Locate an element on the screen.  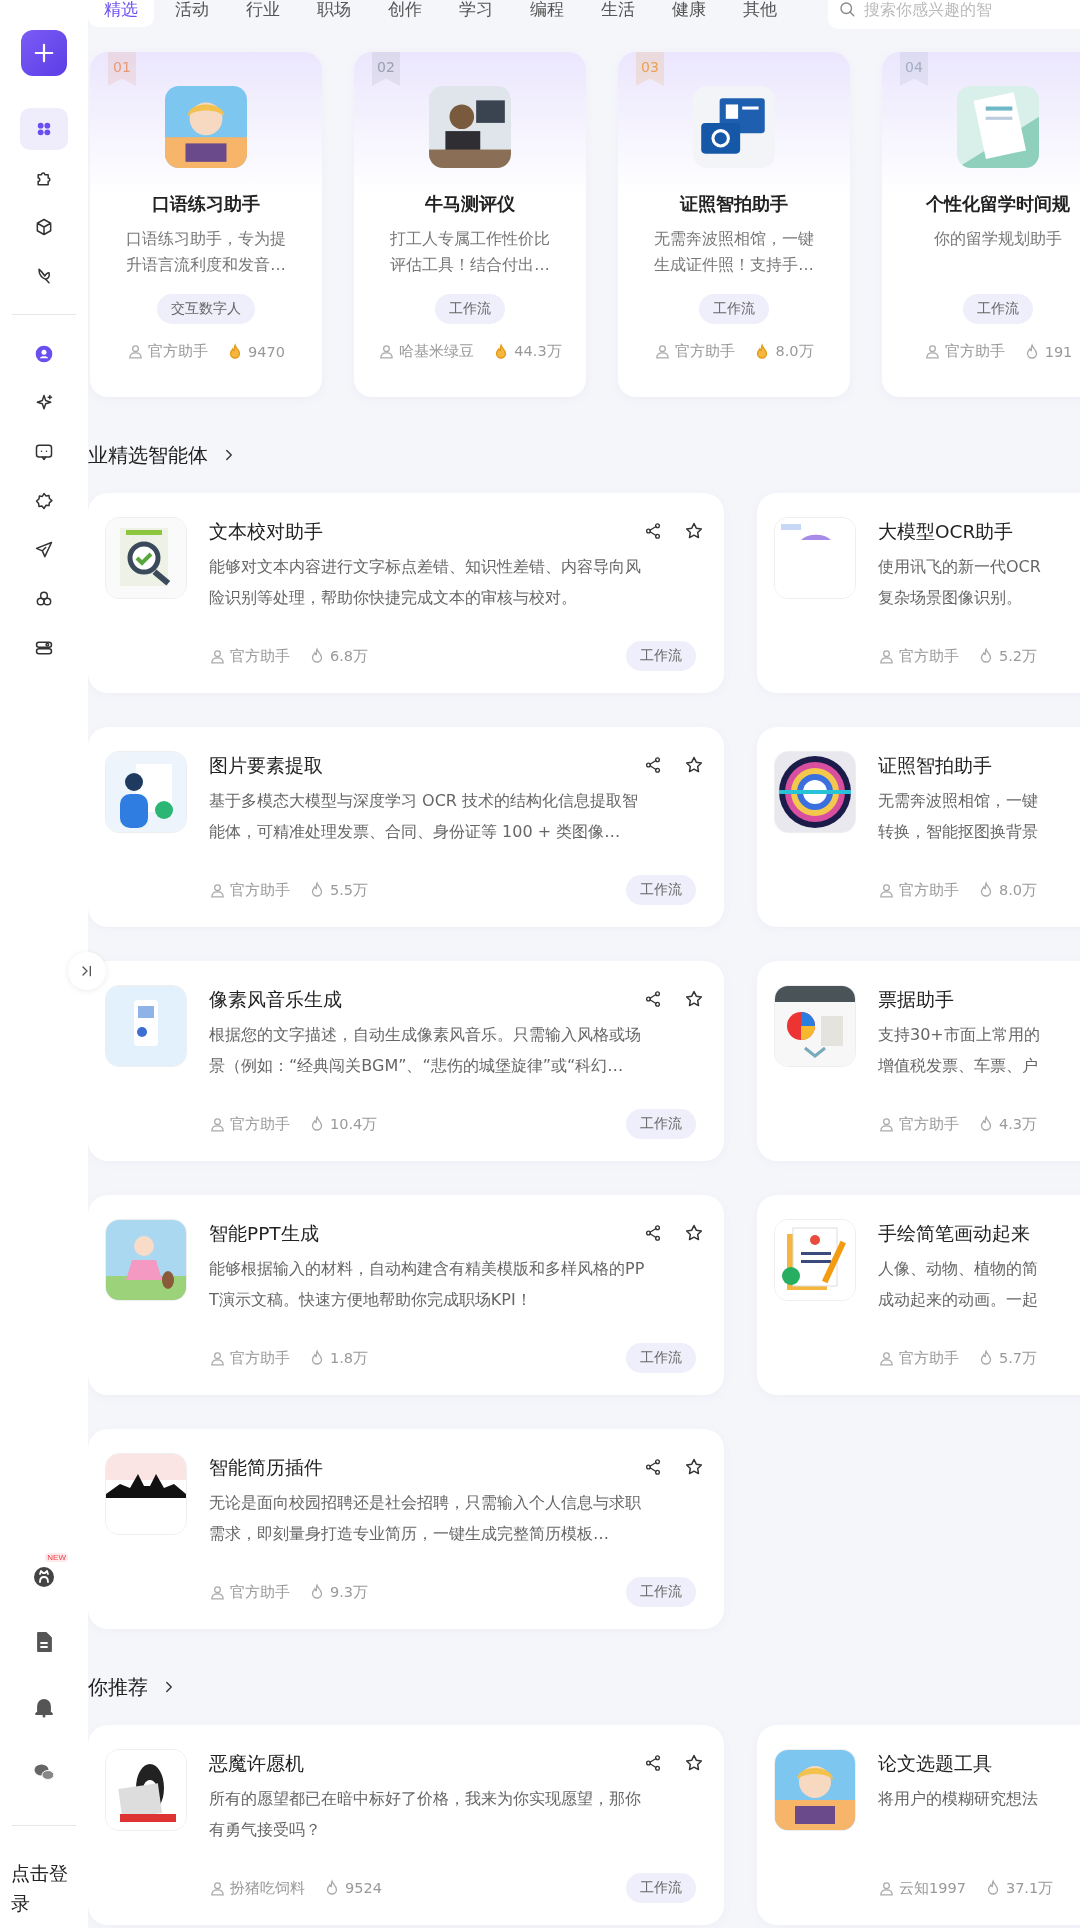
category-tab: 健康 is located at coordinates (689, 13).